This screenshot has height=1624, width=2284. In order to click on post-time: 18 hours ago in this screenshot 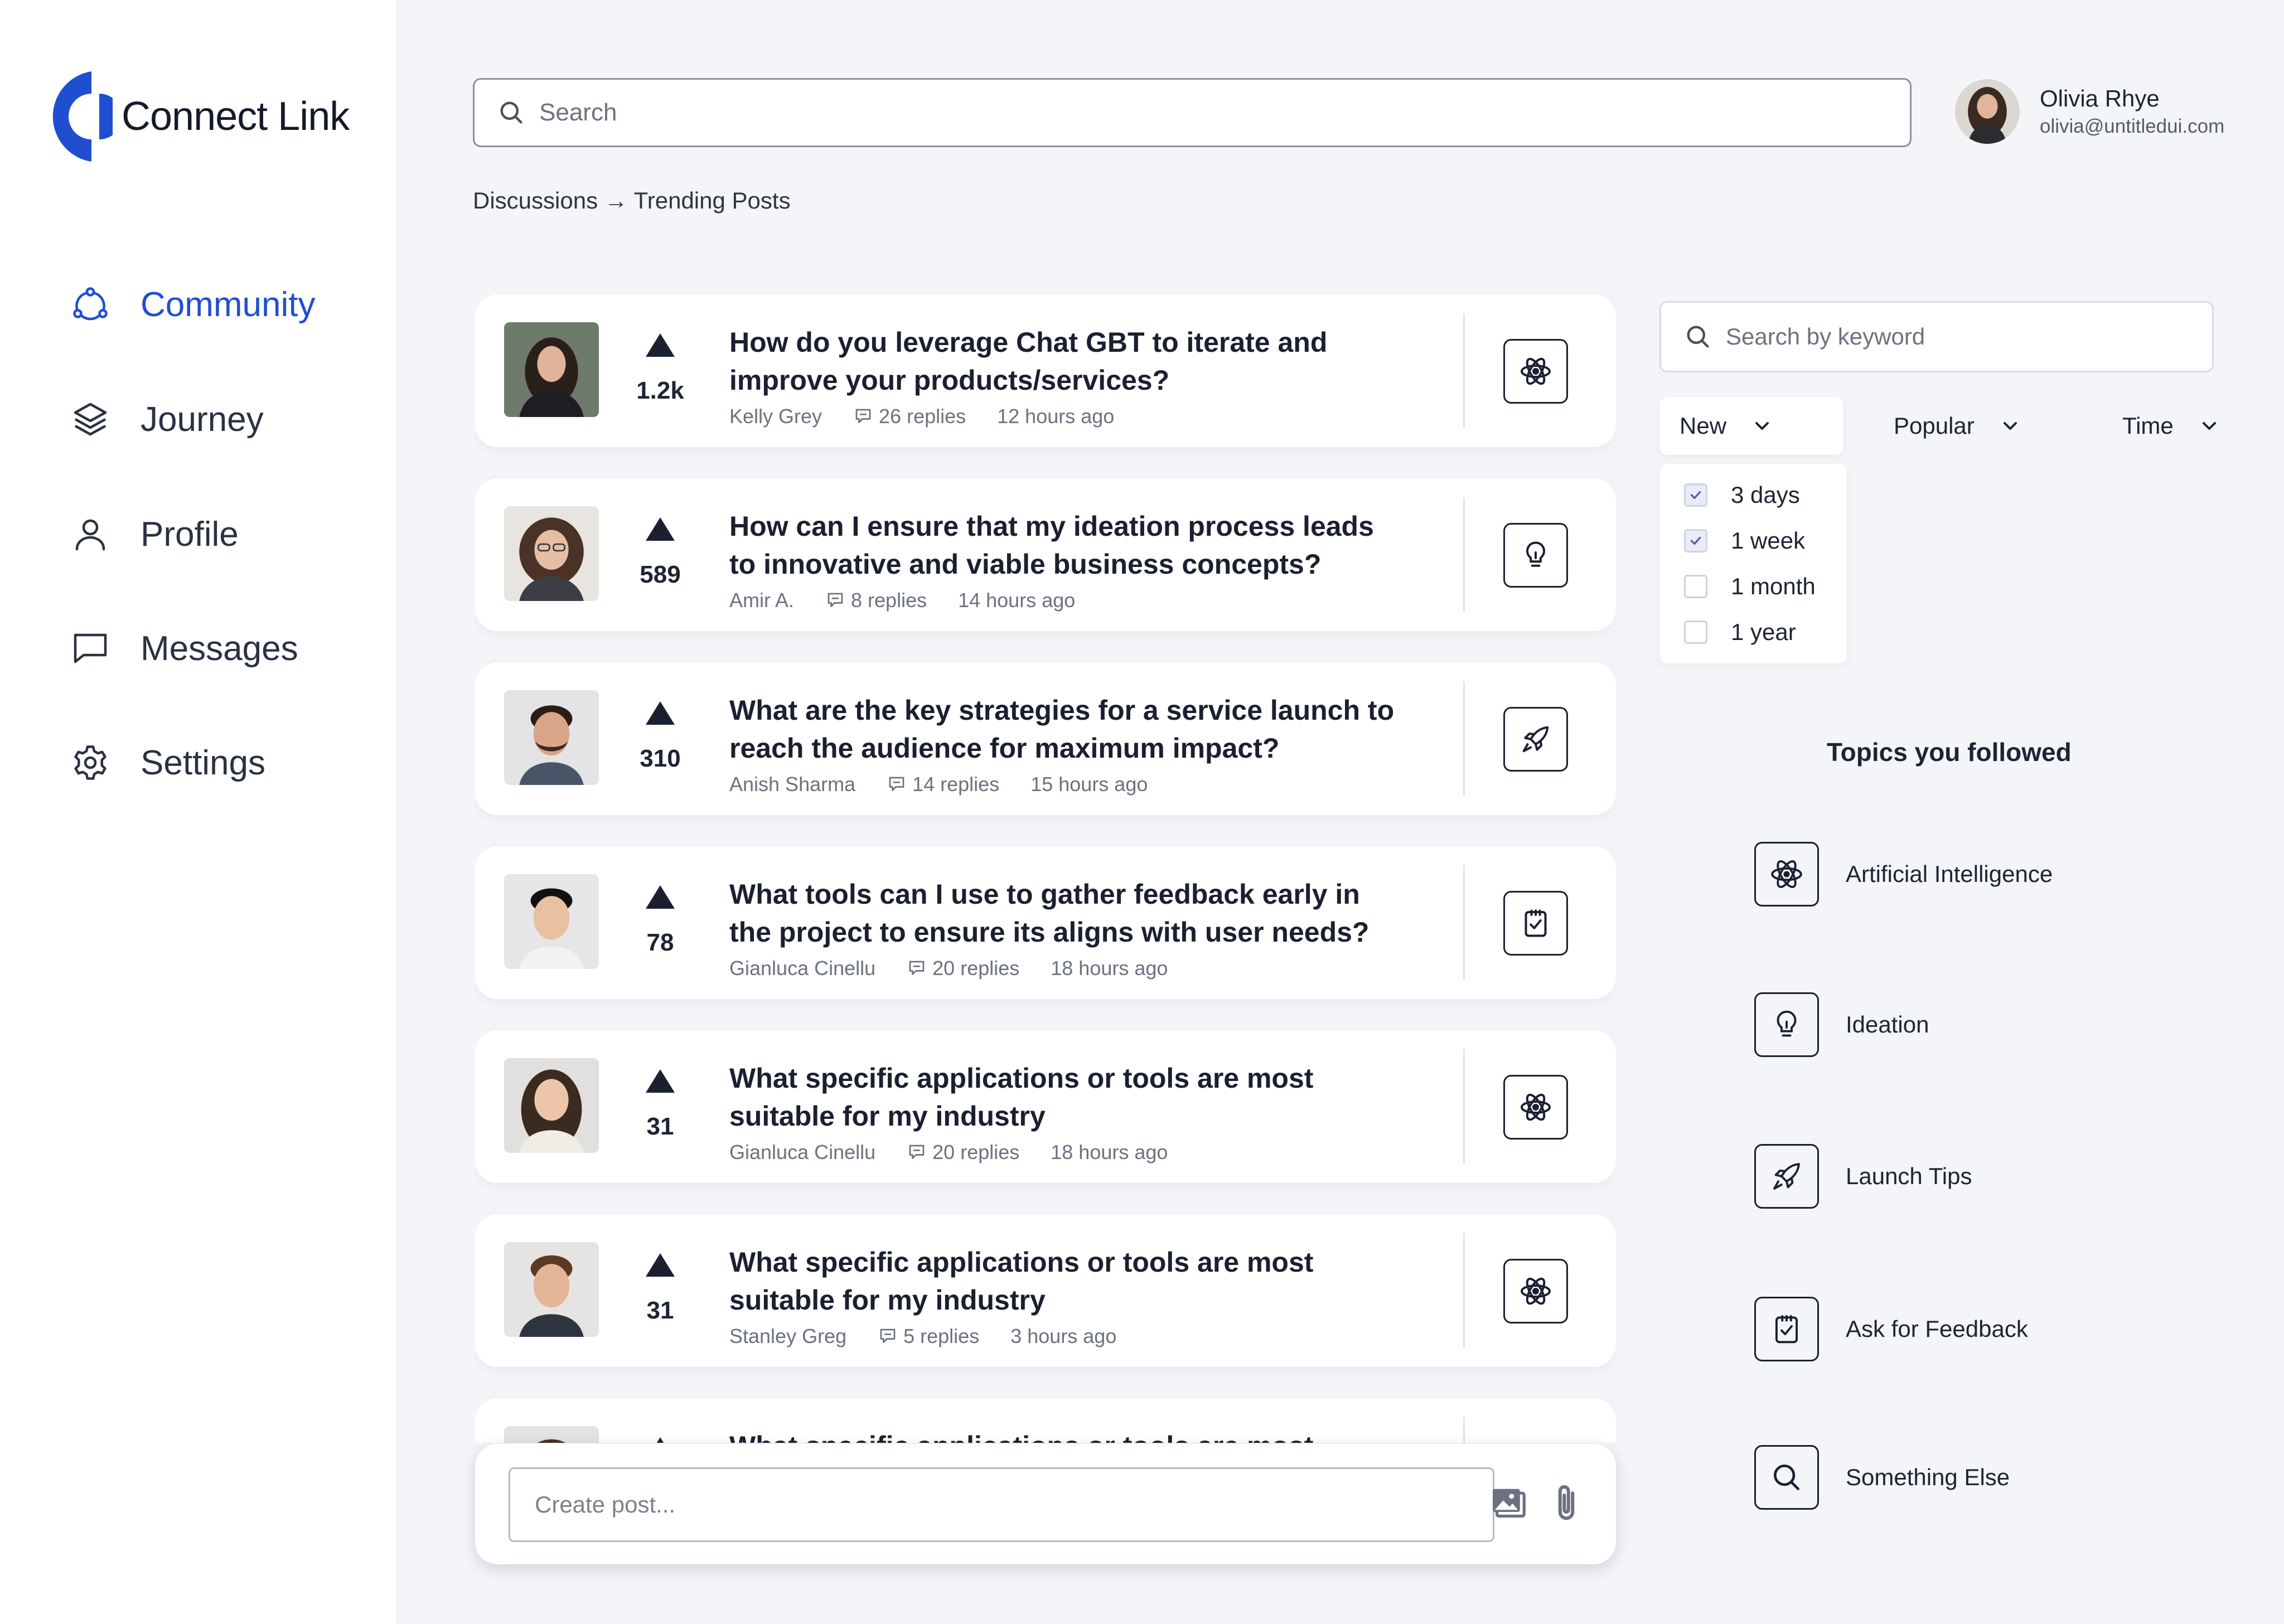, I will do `click(1109, 1153)`.